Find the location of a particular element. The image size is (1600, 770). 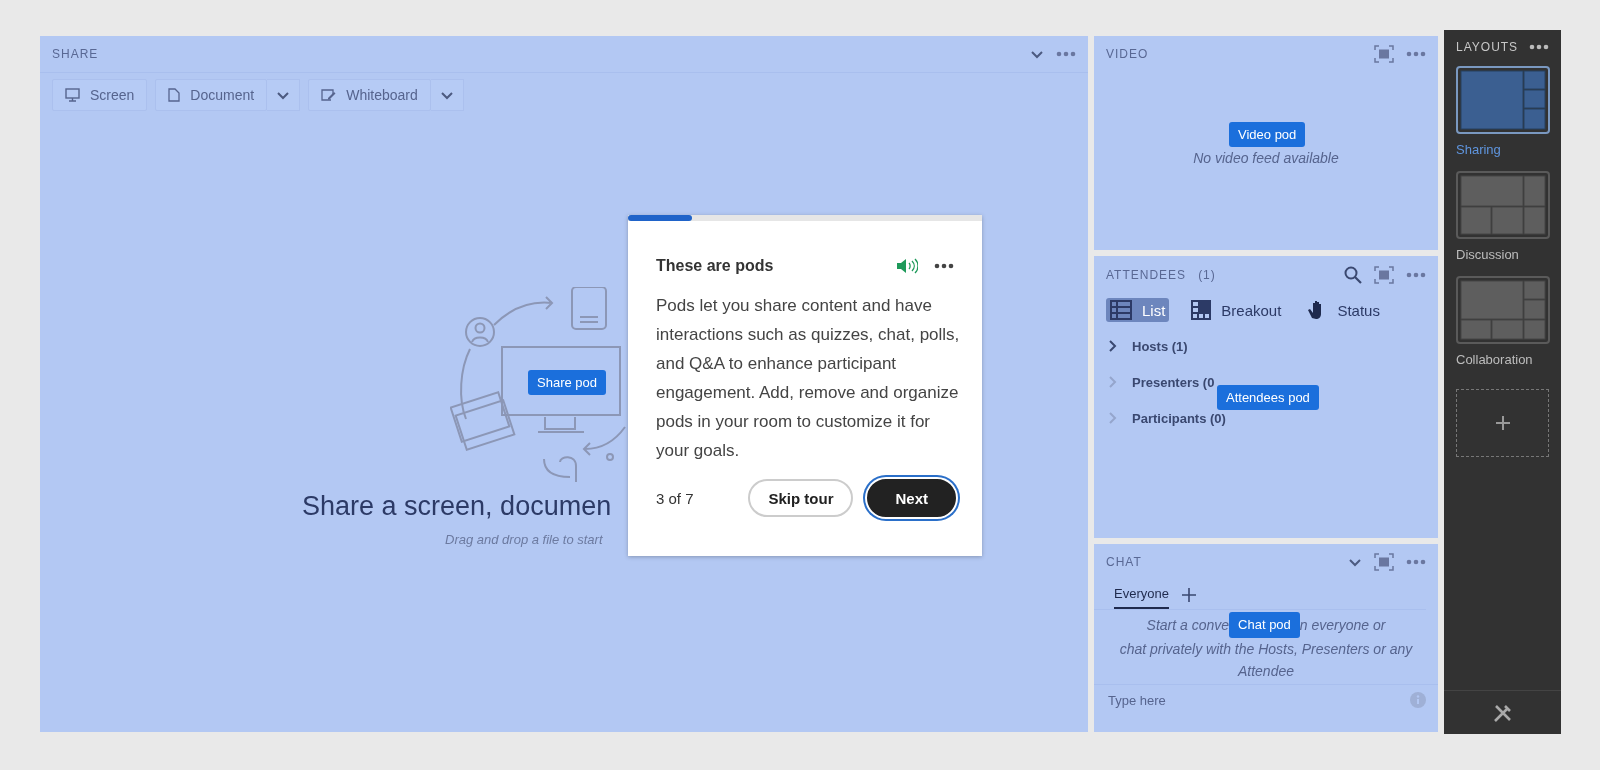

skip-button: Skip tour is located at coordinates (801, 498).